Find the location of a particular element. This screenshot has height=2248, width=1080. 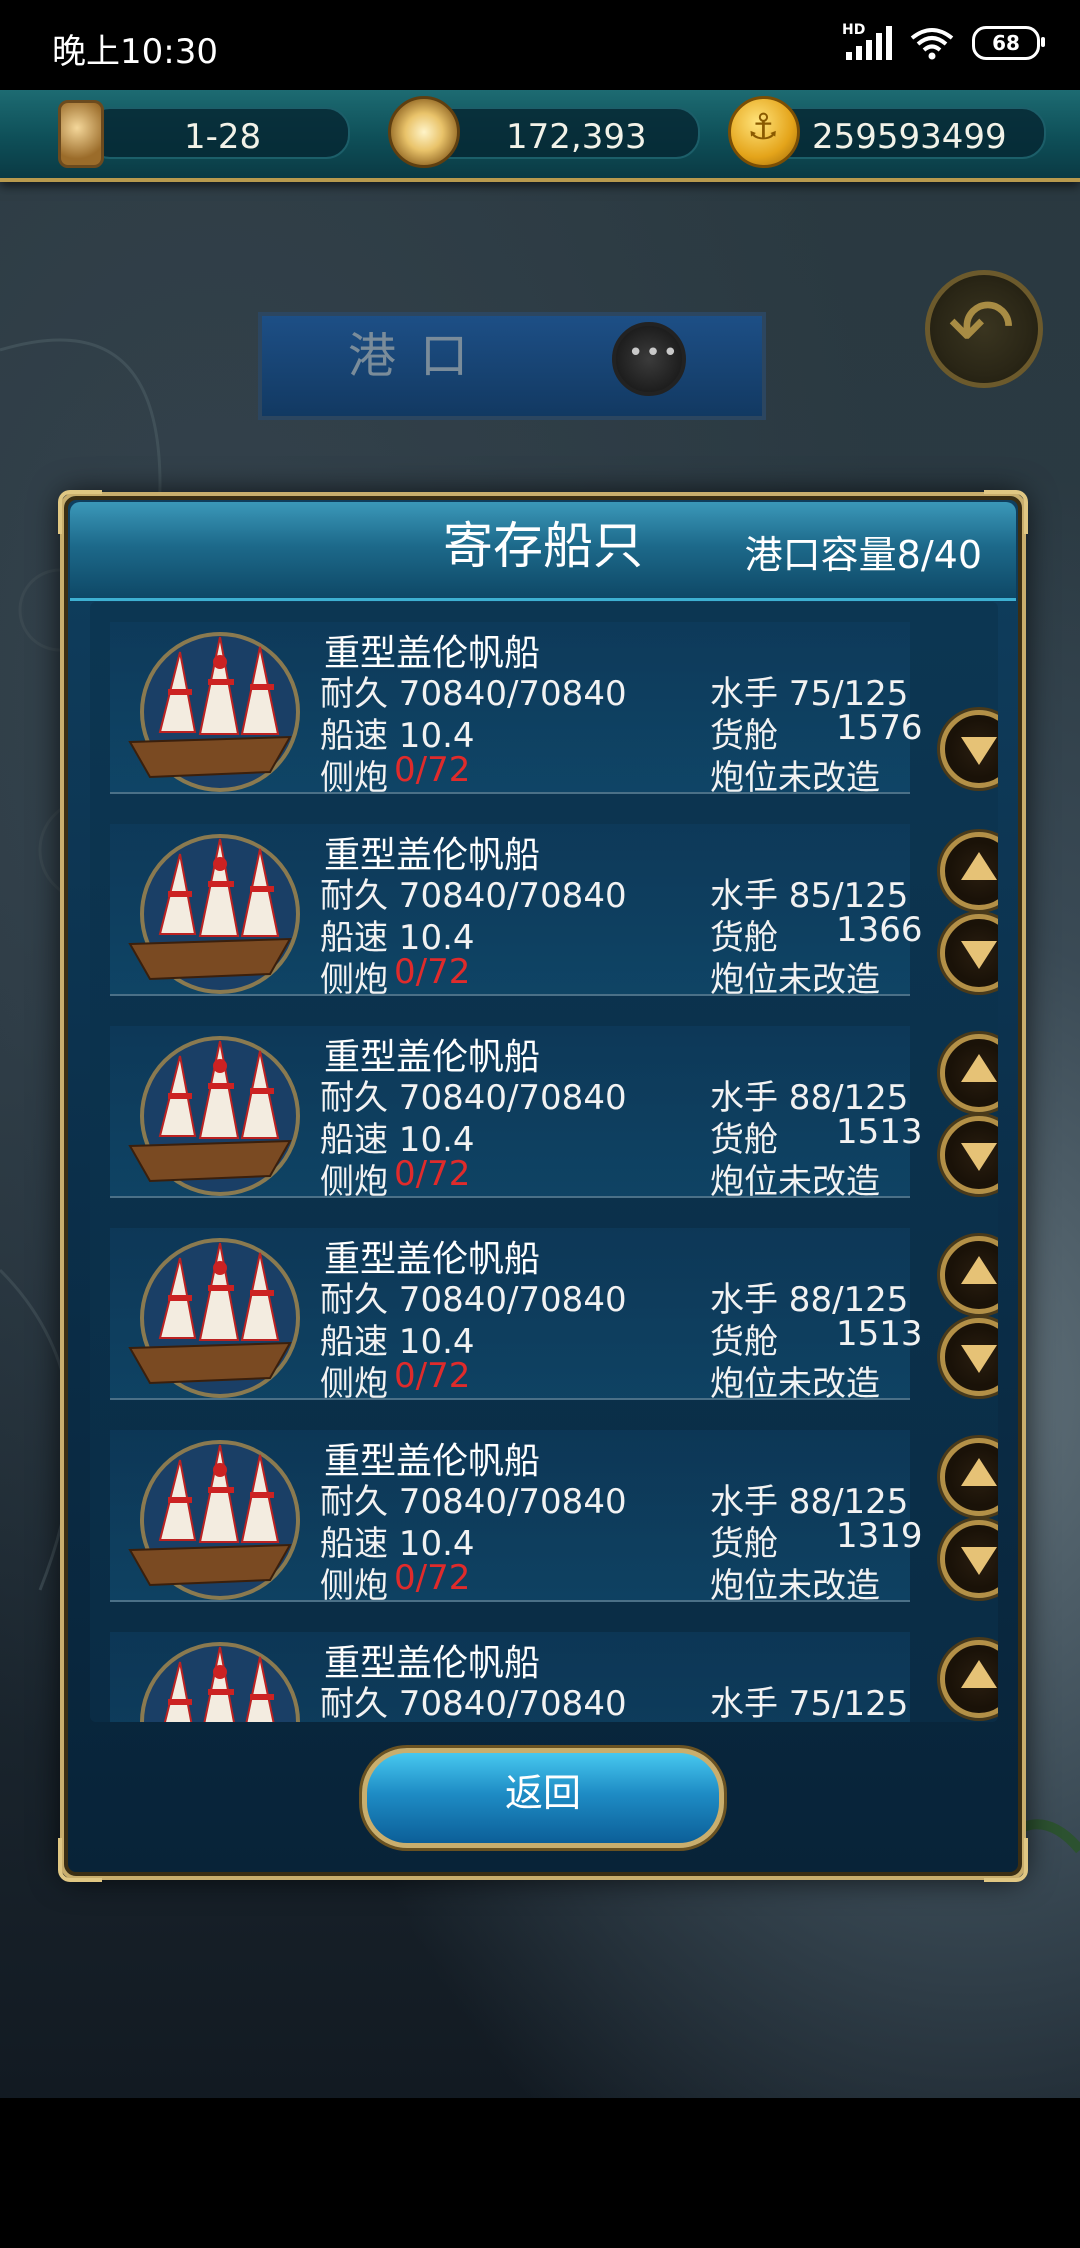

signal-icon: HD is located at coordinates (867, 41).